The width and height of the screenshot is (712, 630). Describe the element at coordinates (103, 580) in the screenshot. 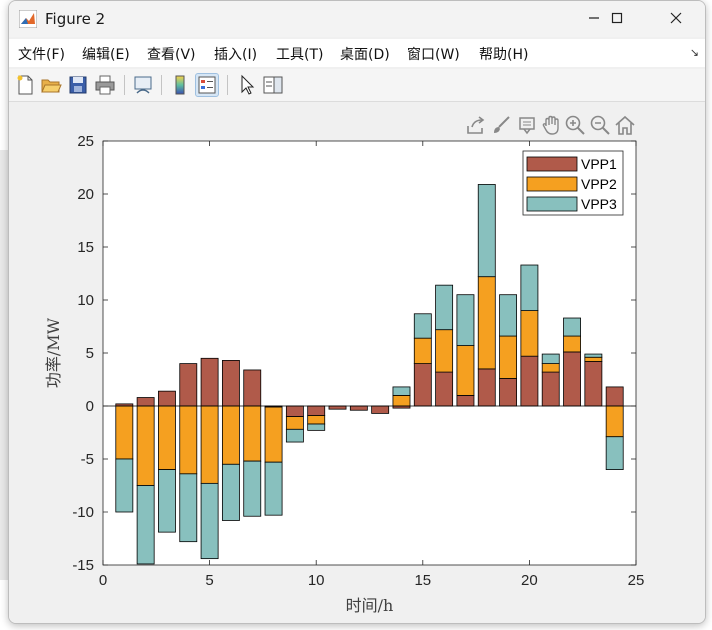

I see `x-tick-label: 0` at that location.